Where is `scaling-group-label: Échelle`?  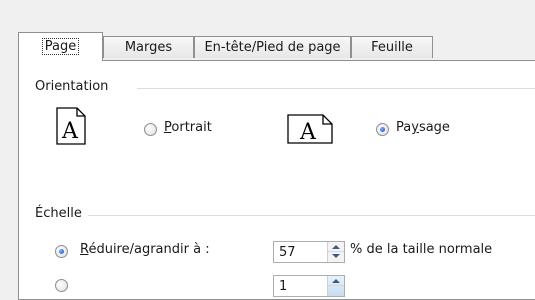 scaling-group-label: Échelle is located at coordinates (58, 213).